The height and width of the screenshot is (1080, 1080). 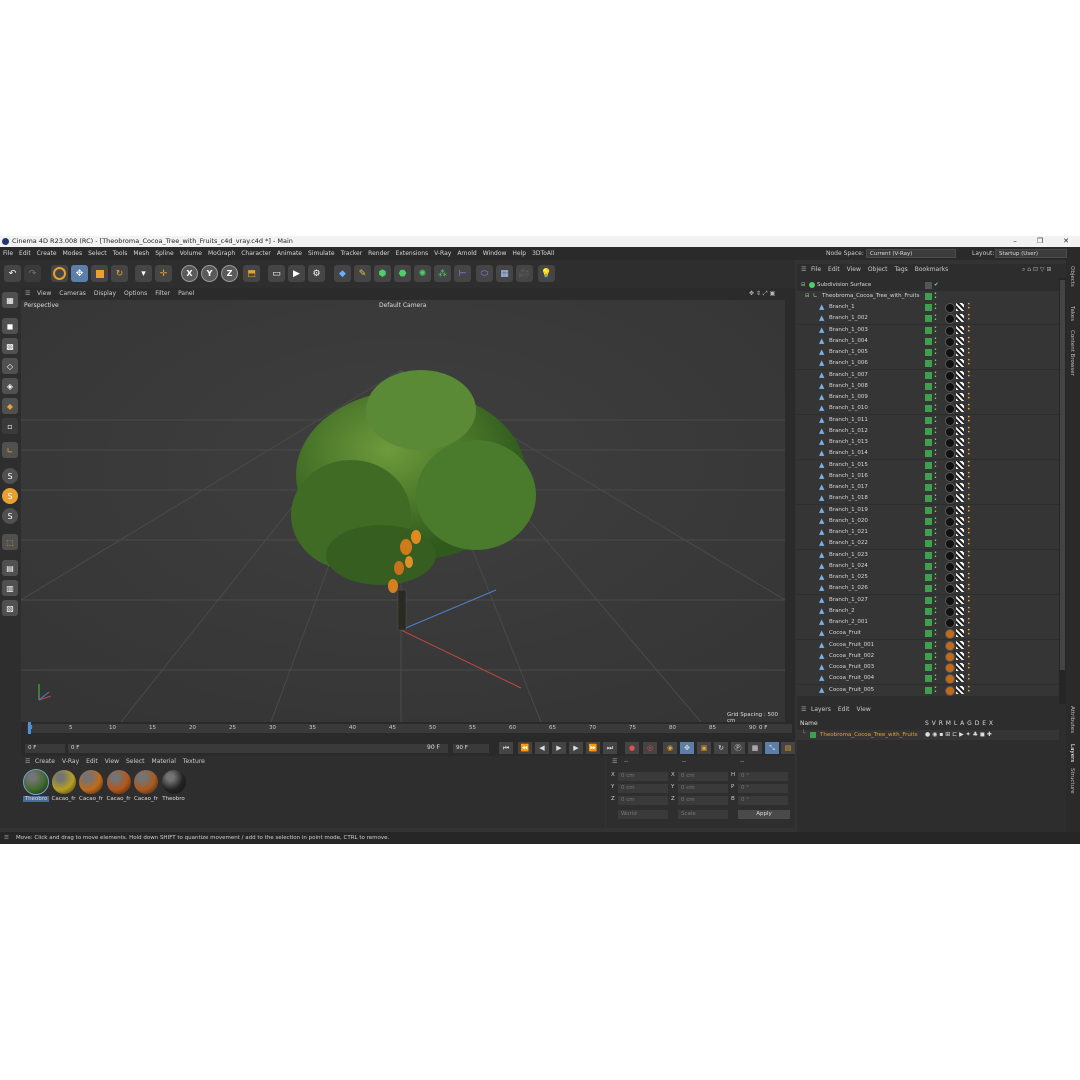 What do you see at coordinates (928, 465) in the screenshot?
I see `object-row: ▲ Branch_1_015 • • • •` at bounding box center [928, 465].